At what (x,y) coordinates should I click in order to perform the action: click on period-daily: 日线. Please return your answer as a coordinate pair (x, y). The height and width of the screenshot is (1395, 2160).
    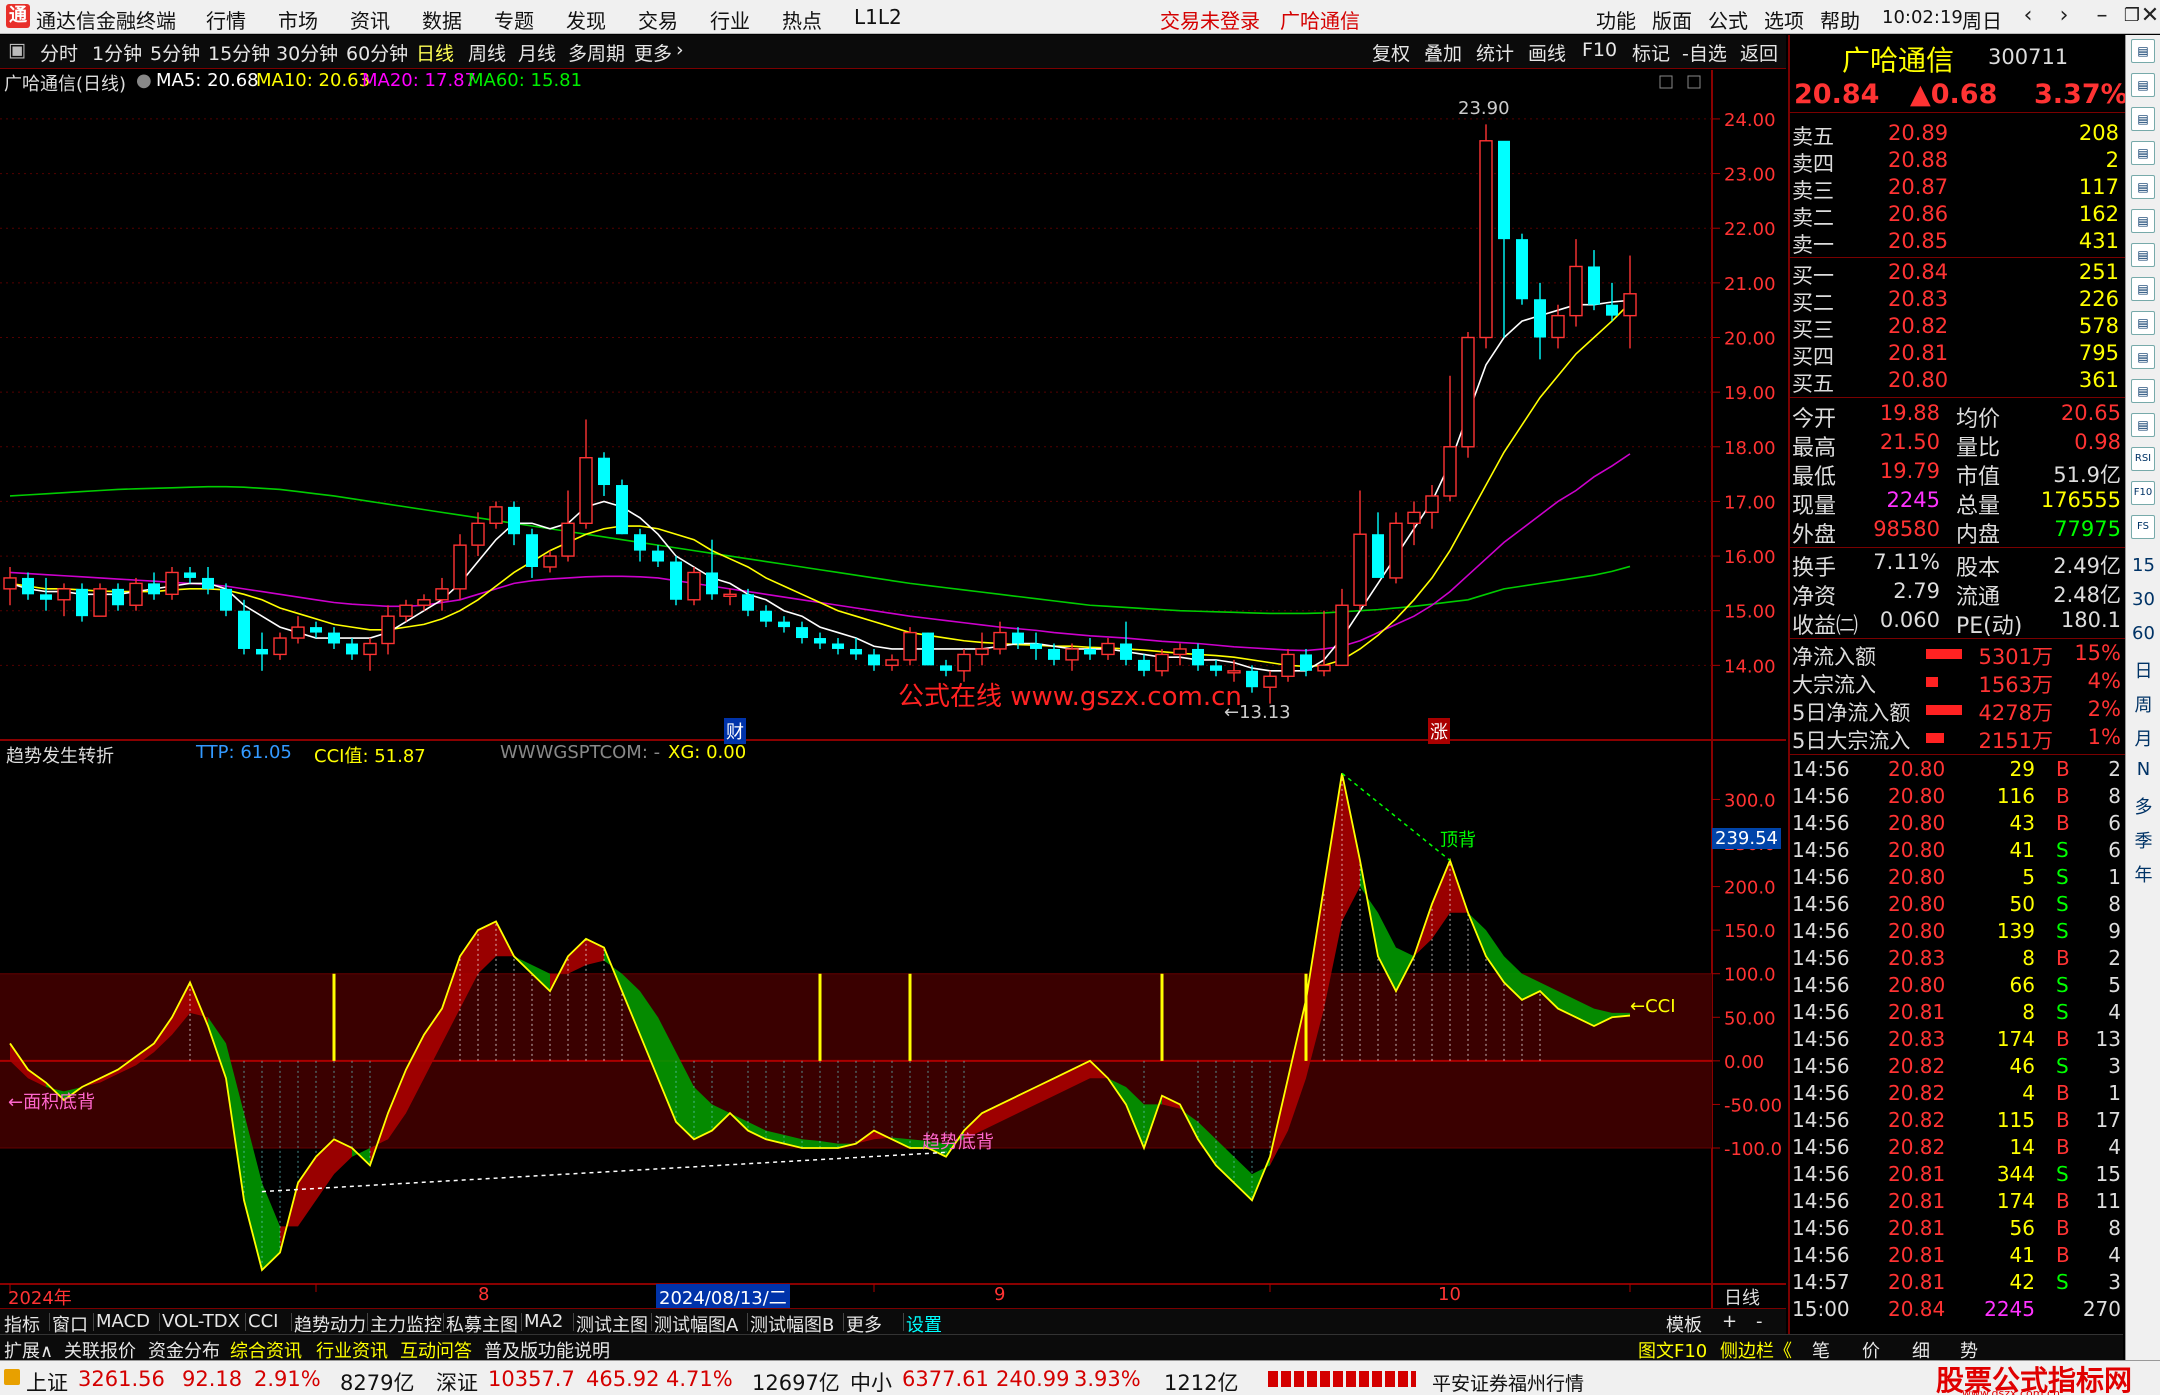
    Looking at the image, I should click on (435, 52).